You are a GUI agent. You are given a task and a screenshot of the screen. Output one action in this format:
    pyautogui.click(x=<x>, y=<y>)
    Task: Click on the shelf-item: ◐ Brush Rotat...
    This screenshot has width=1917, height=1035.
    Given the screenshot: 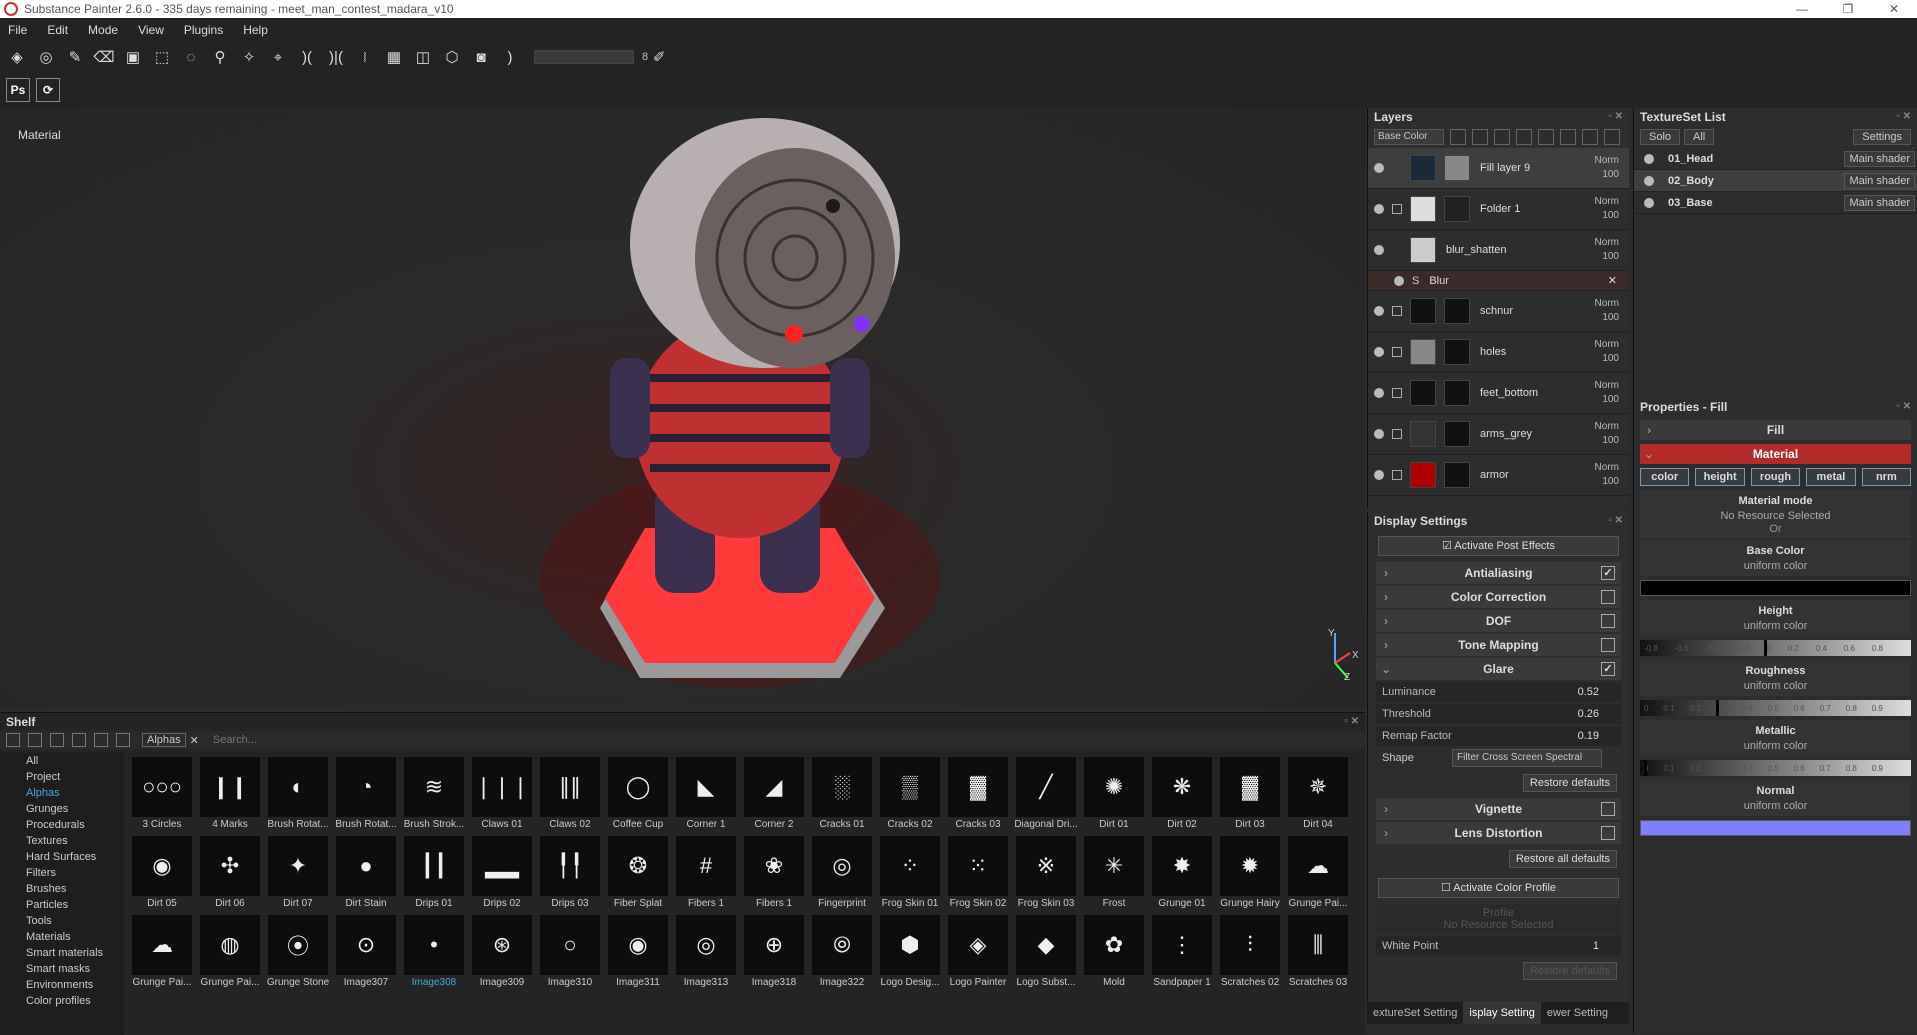 What is the action you would take?
    pyautogui.click(x=298, y=796)
    